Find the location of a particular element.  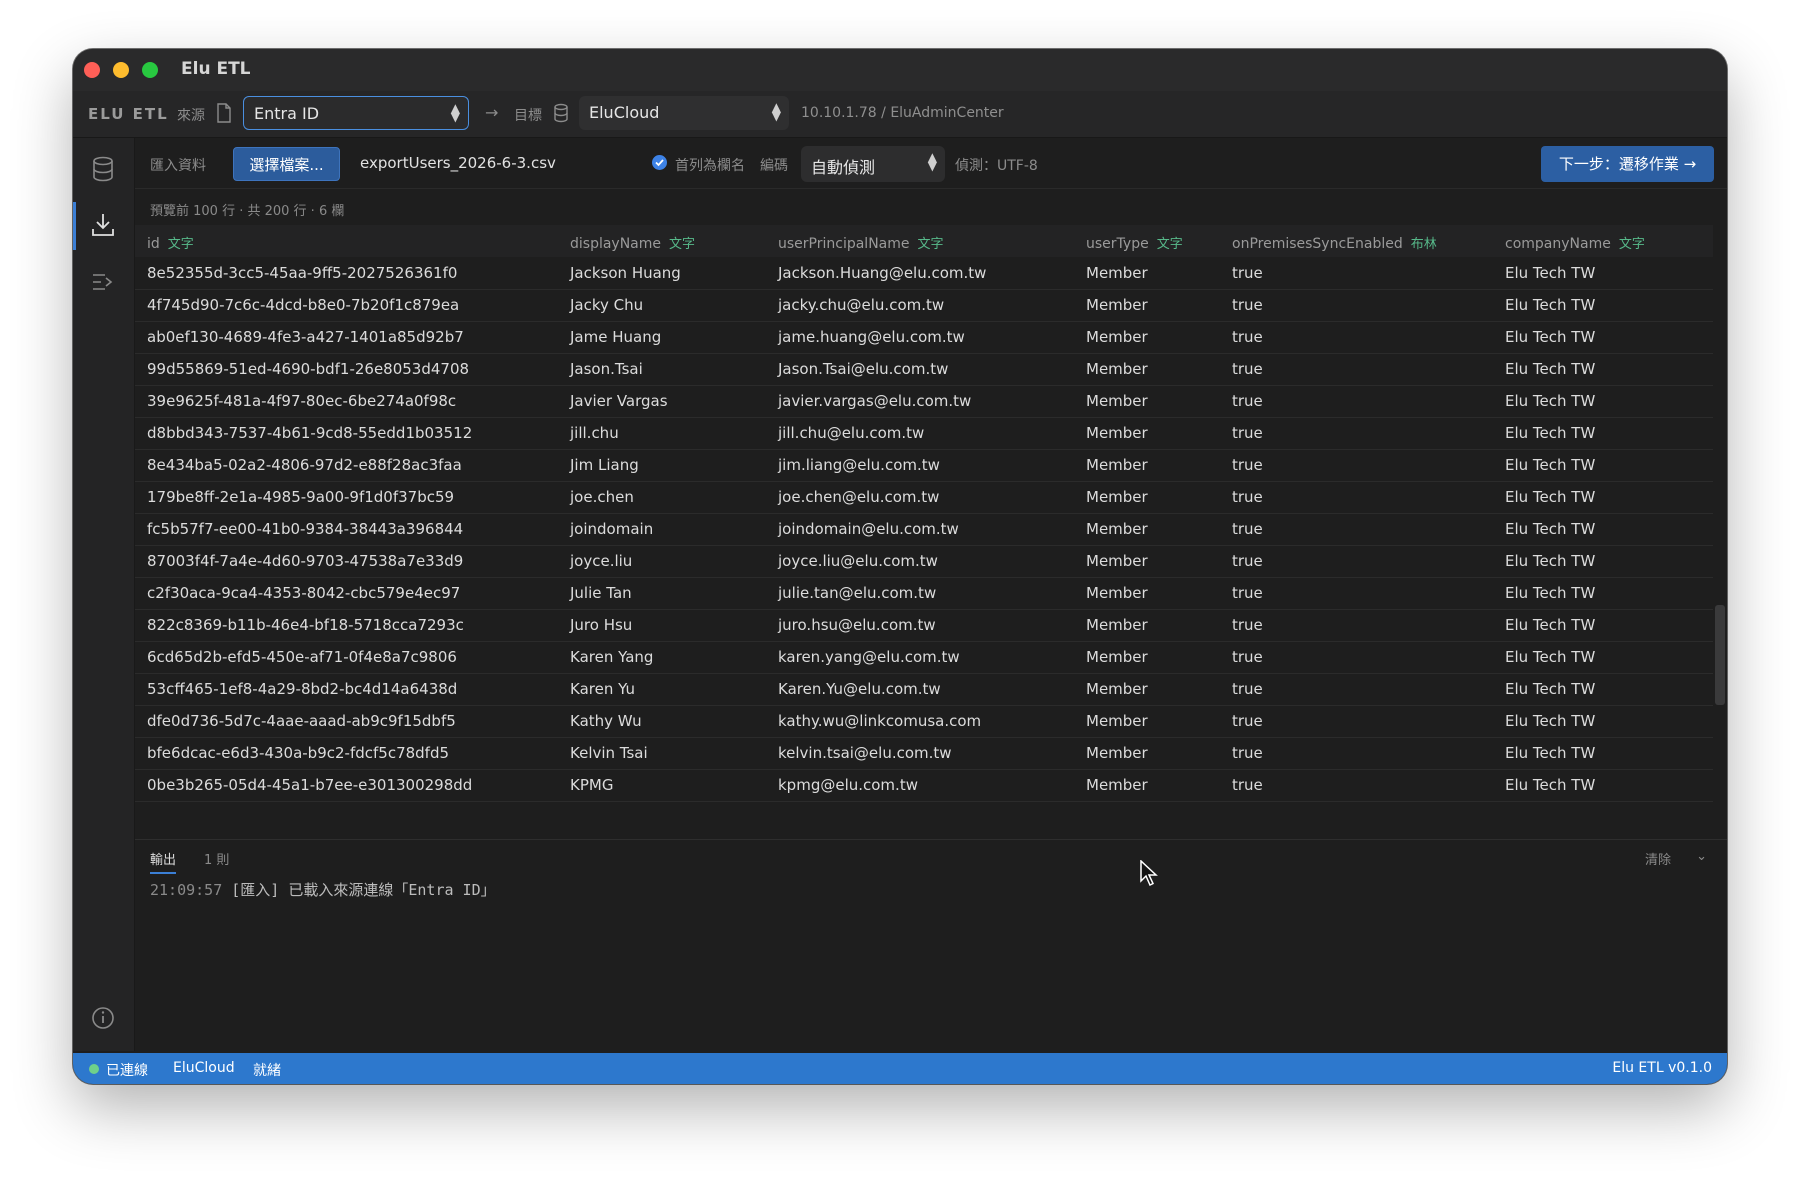

connection-status-dot is located at coordinates (94, 1069).